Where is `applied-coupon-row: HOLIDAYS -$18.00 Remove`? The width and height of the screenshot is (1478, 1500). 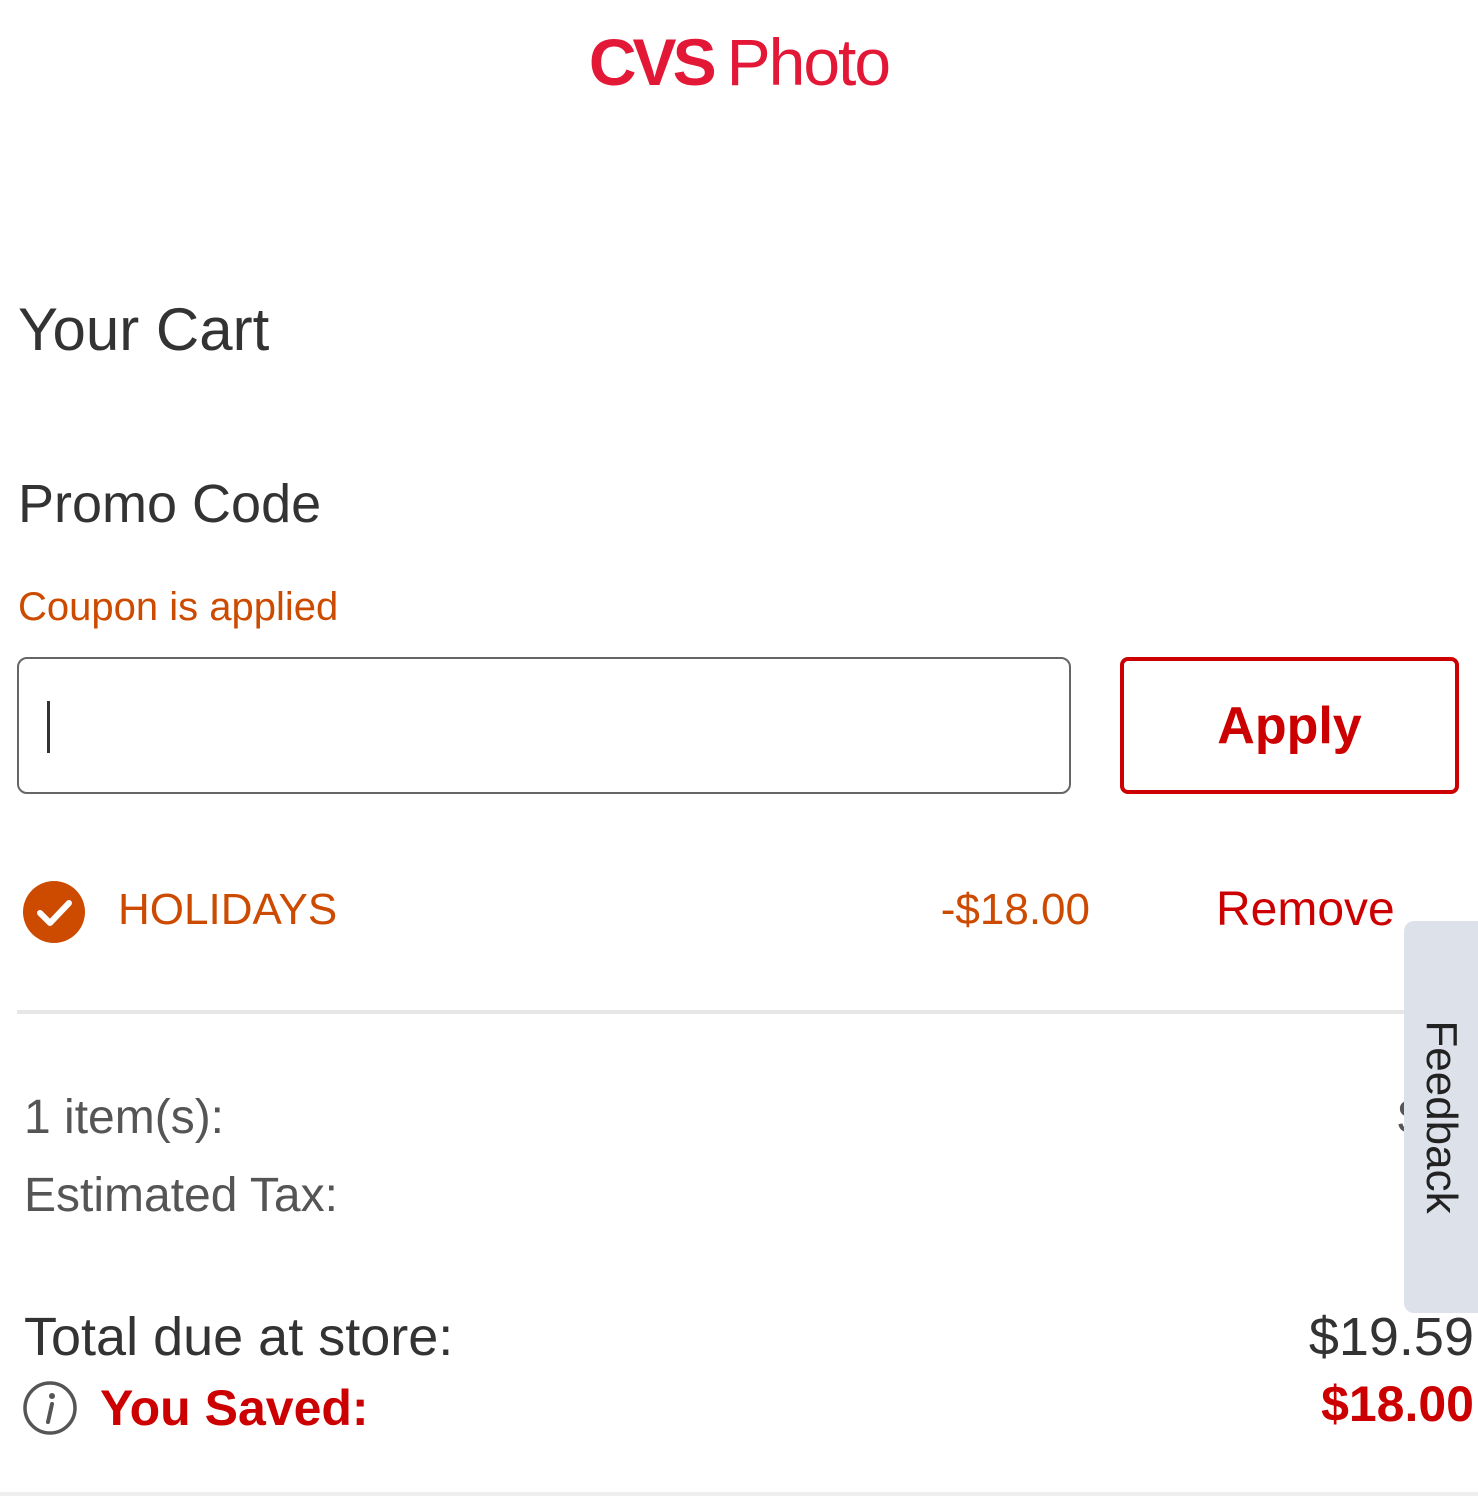 applied-coupon-row: HOLIDAYS -$18.00 Remove is located at coordinates (739, 911).